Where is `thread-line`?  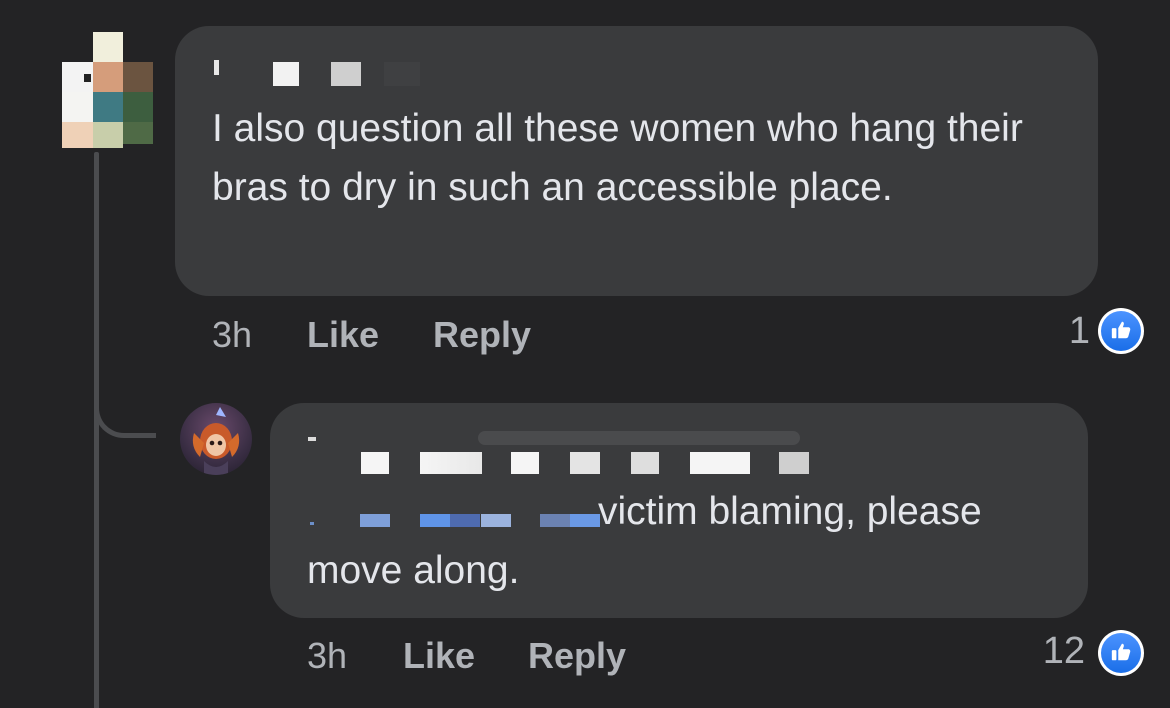 thread-line is located at coordinates (96, 430).